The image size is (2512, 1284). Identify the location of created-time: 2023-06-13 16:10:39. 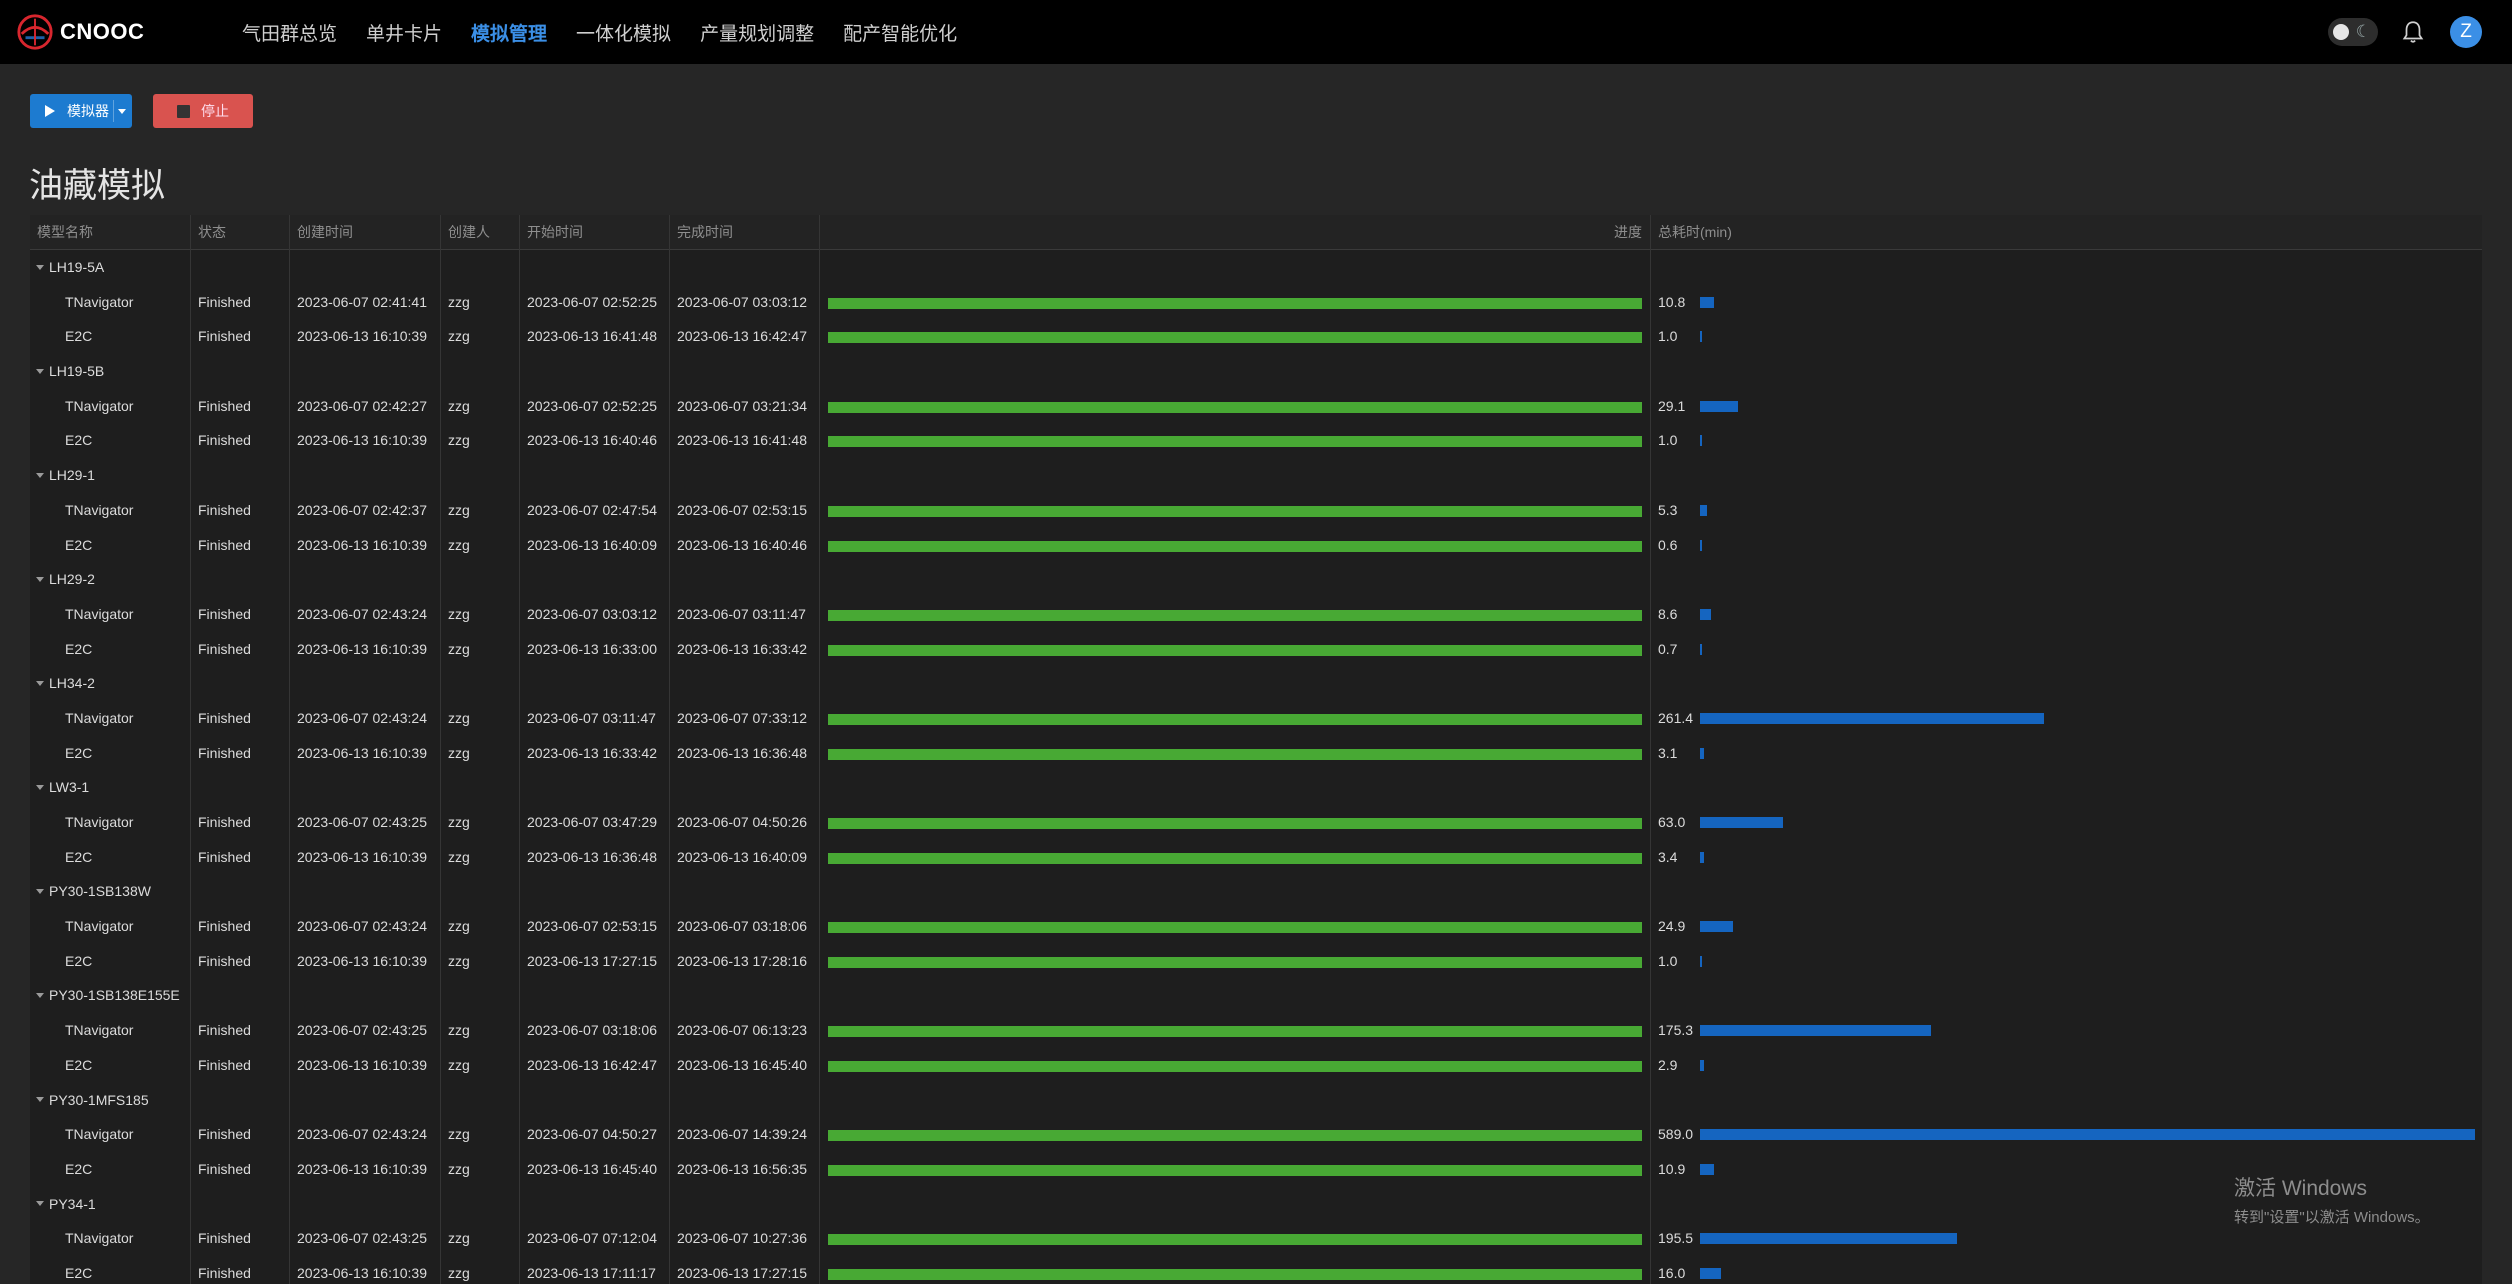
(362, 336).